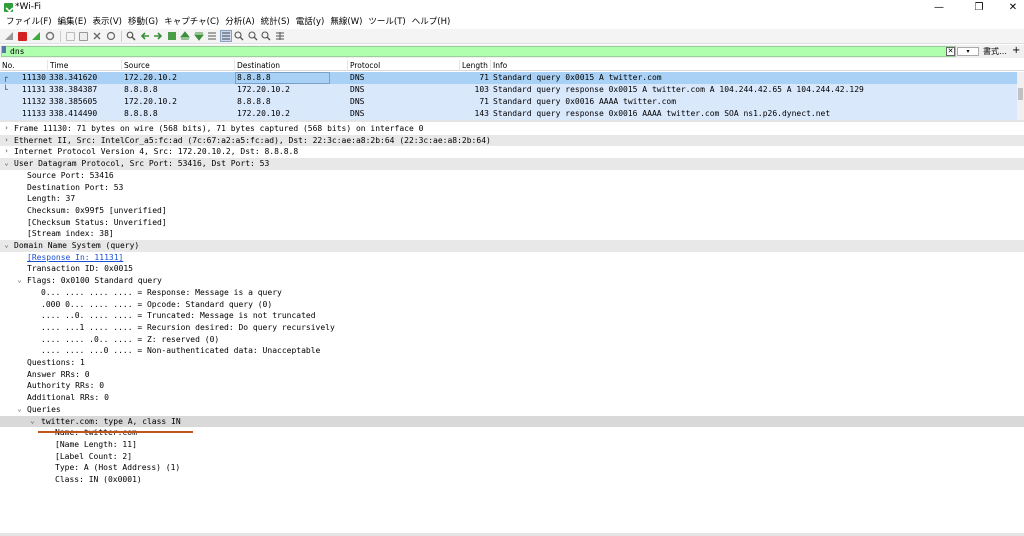  Describe the element at coordinates (253, 36) in the screenshot. I see `zoom-out-icon` at that location.